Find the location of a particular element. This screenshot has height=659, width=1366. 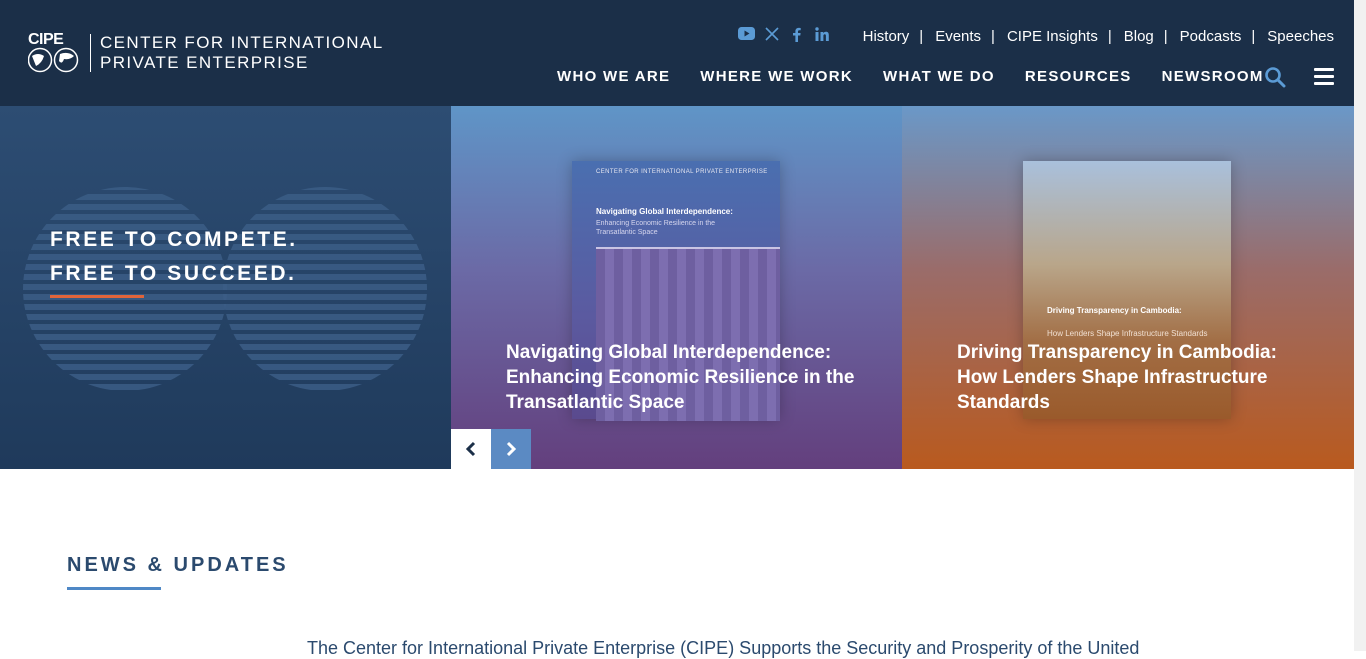

utility-link-blog: Blog is located at coordinates (1139, 36).